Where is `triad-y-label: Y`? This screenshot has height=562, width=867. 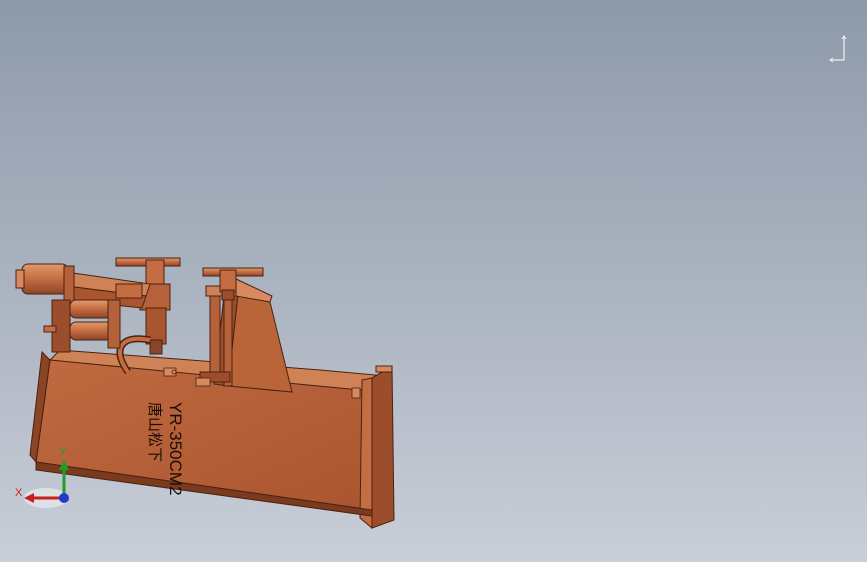 triad-y-label: Y is located at coordinates (63, 452).